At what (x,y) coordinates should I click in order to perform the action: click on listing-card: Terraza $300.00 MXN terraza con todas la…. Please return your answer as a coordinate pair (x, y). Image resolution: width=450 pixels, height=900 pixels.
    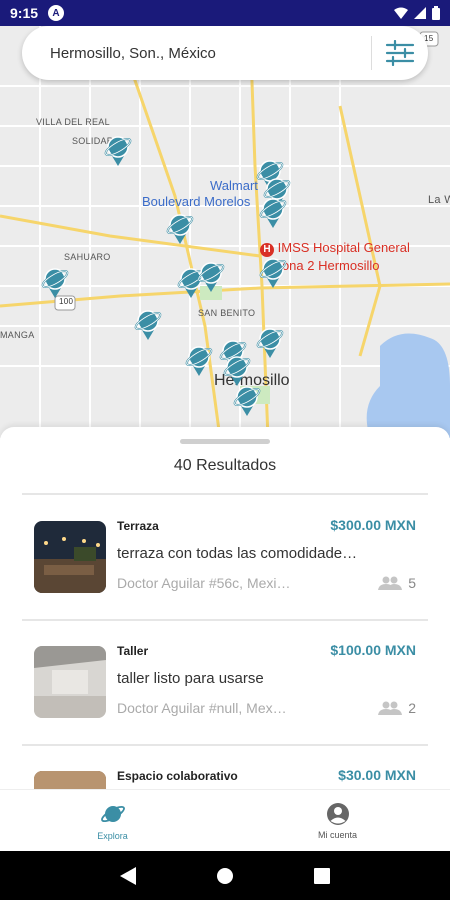
    Looking at the image, I should click on (225, 557).